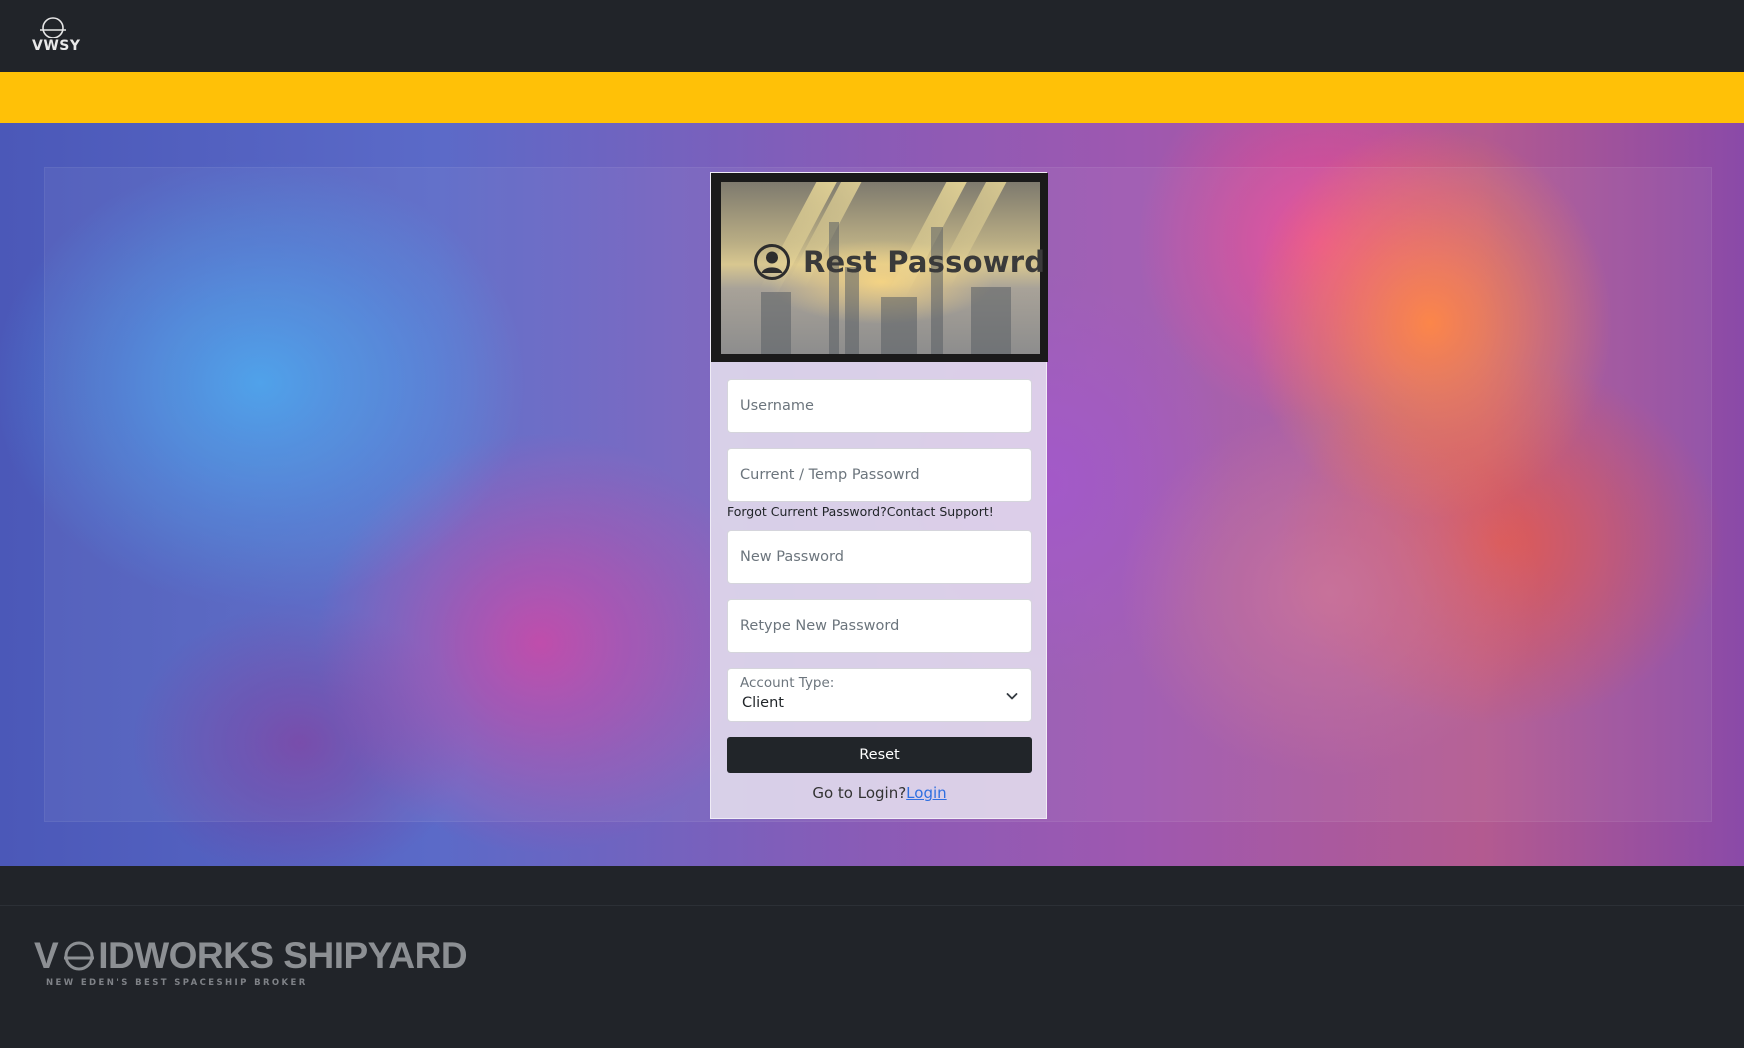 This screenshot has height=1048, width=1744. I want to click on card-title-text: Rest Passowrd, so click(924, 262).